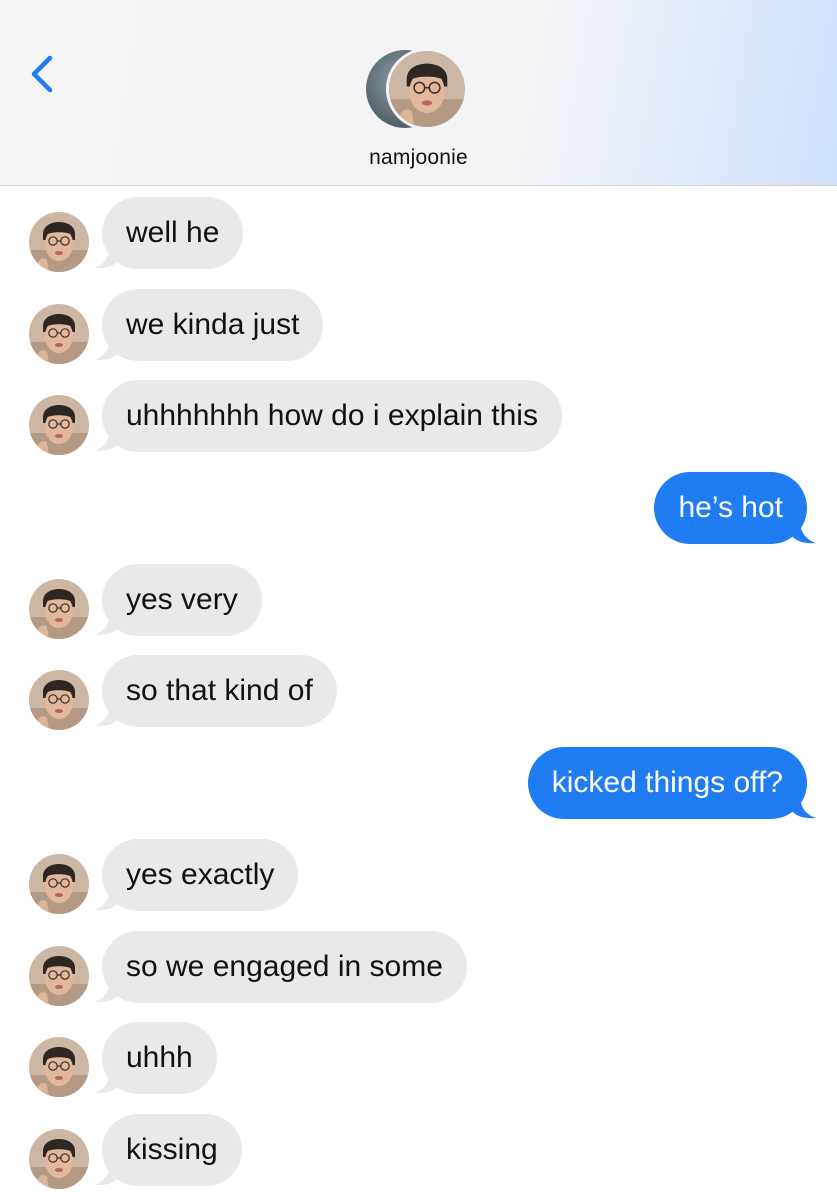 The height and width of the screenshot is (1200, 837). I want to click on message-text: so we engaged in some, so click(284, 966).